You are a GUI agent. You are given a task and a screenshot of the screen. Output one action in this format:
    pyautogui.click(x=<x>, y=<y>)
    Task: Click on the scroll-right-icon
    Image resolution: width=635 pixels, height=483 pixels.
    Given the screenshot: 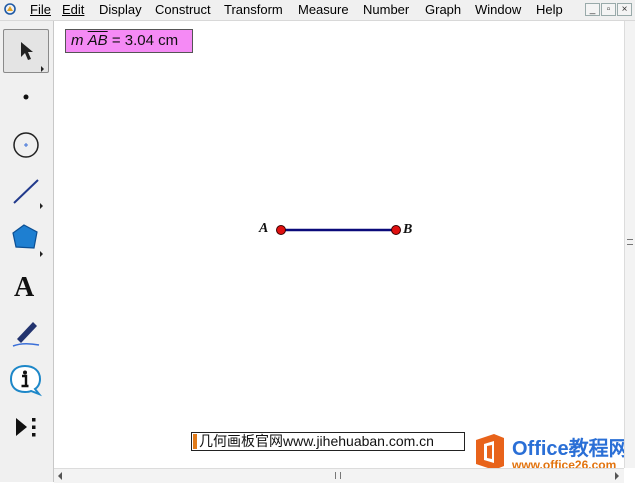 What is the action you would take?
    pyautogui.click(x=617, y=476)
    